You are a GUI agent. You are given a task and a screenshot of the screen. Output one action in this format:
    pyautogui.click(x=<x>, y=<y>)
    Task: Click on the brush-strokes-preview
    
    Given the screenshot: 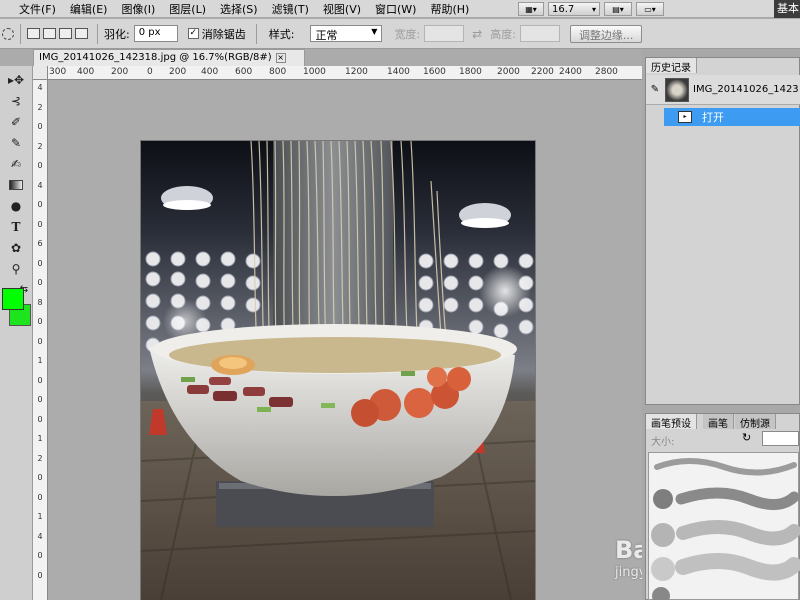 What is the action you would take?
    pyautogui.click(x=725, y=529)
    